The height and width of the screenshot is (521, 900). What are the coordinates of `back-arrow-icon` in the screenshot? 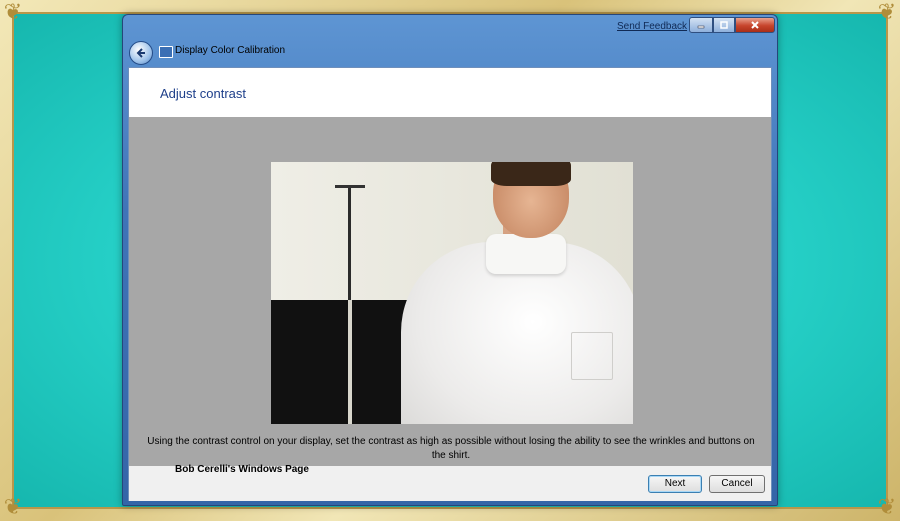 It's located at (140, 53).